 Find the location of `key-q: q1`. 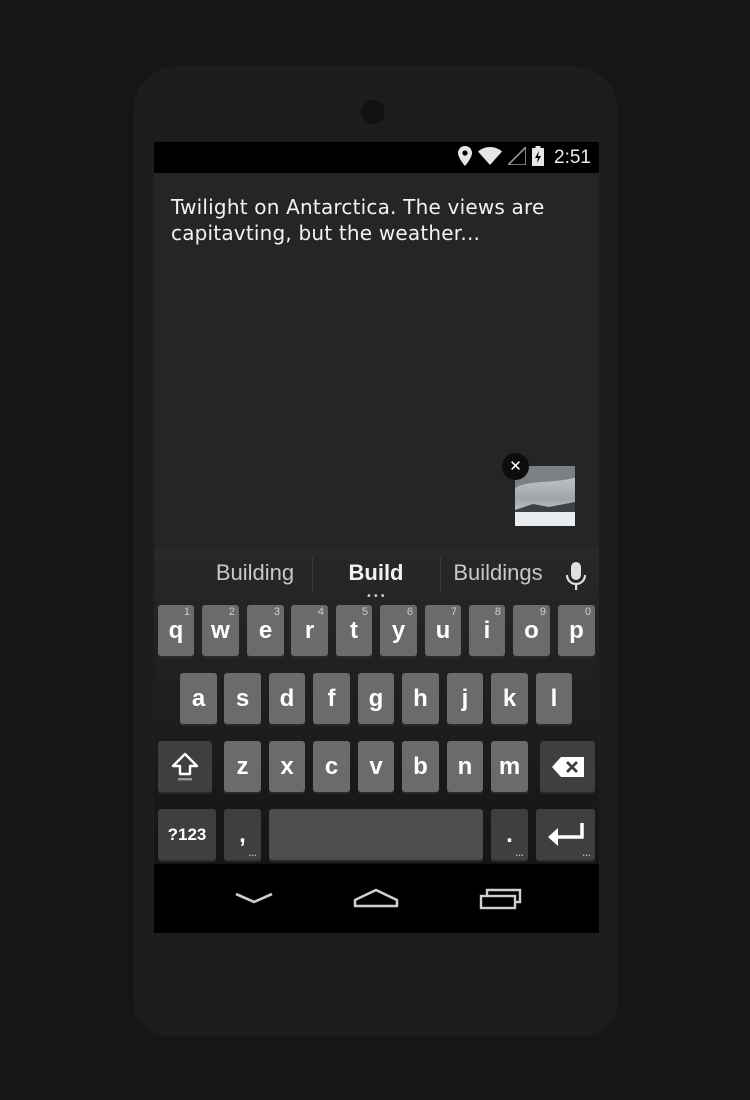

key-q: q1 is located at coordinates (176, 630).